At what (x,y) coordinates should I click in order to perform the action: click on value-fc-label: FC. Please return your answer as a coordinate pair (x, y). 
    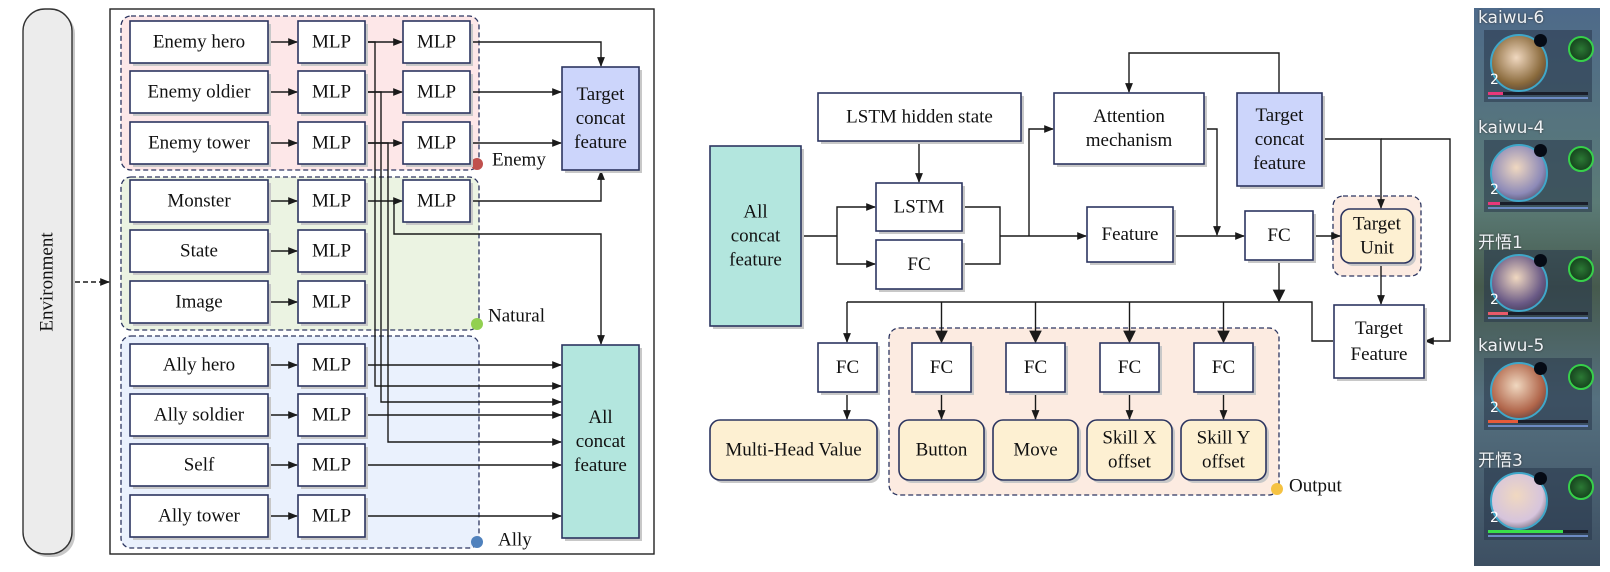
    Looking at the image, I should click on (847, 367).